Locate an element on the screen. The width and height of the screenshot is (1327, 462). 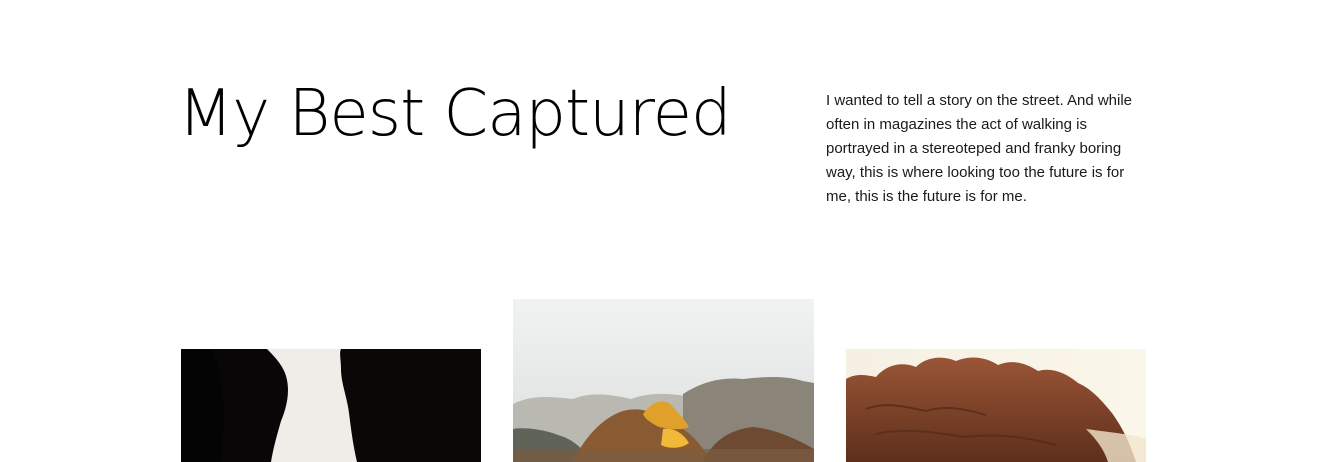
canyon-image is located at coordinates (331, 405).